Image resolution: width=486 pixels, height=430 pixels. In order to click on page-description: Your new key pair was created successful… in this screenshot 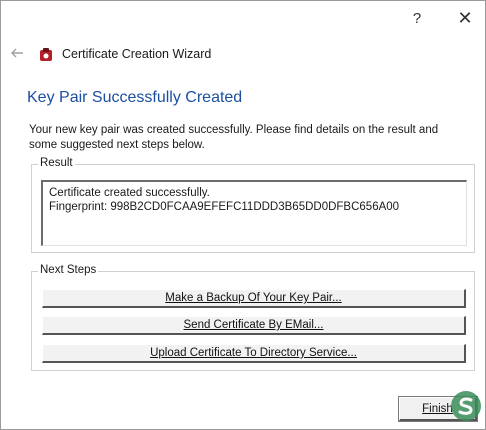, I will do `click(234, 137)`.